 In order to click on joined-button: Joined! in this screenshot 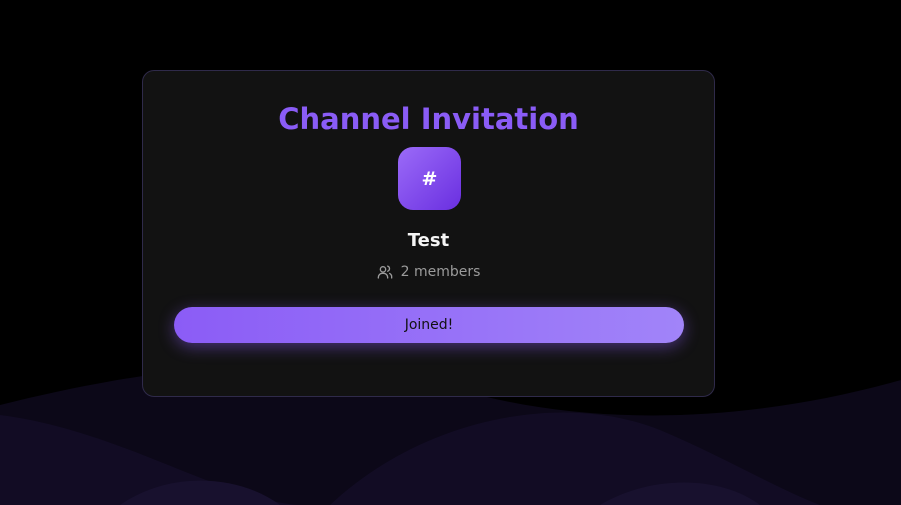, I will do `click(429, 325)`.